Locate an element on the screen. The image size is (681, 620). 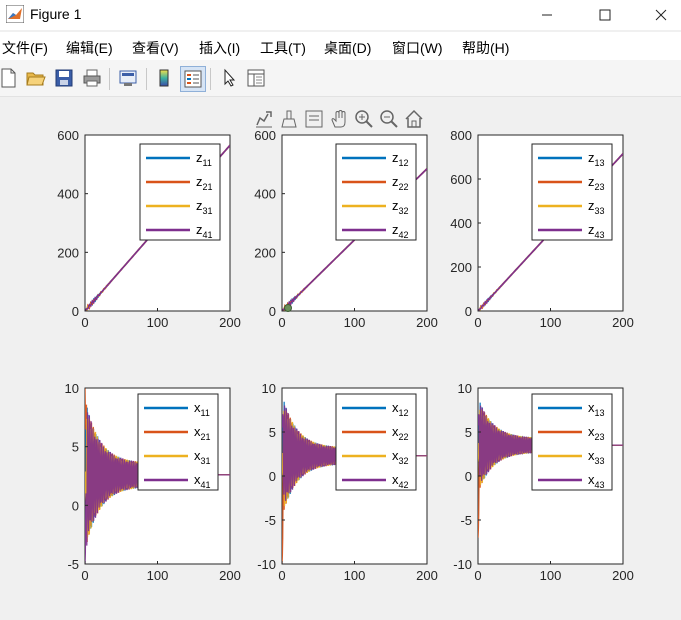
subplot-1: 0 100 200 0 200 400 600 z11z21z31z41 is located at coordinates (149, 229).